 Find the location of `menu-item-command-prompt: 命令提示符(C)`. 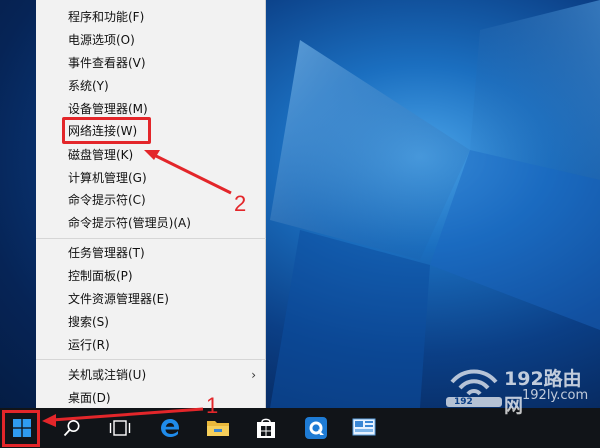

menu-item-command-prompt: 命令提示符(C) is located at coordinates (151, 200).